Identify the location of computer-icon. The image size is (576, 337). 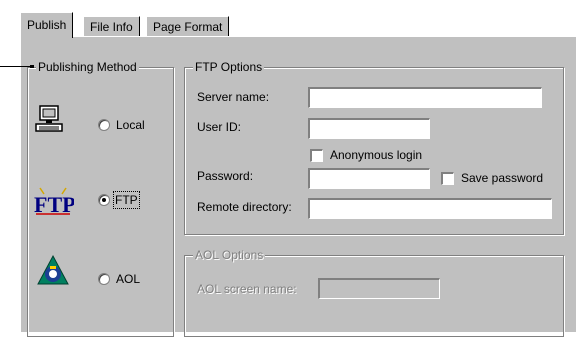
(49, 118).